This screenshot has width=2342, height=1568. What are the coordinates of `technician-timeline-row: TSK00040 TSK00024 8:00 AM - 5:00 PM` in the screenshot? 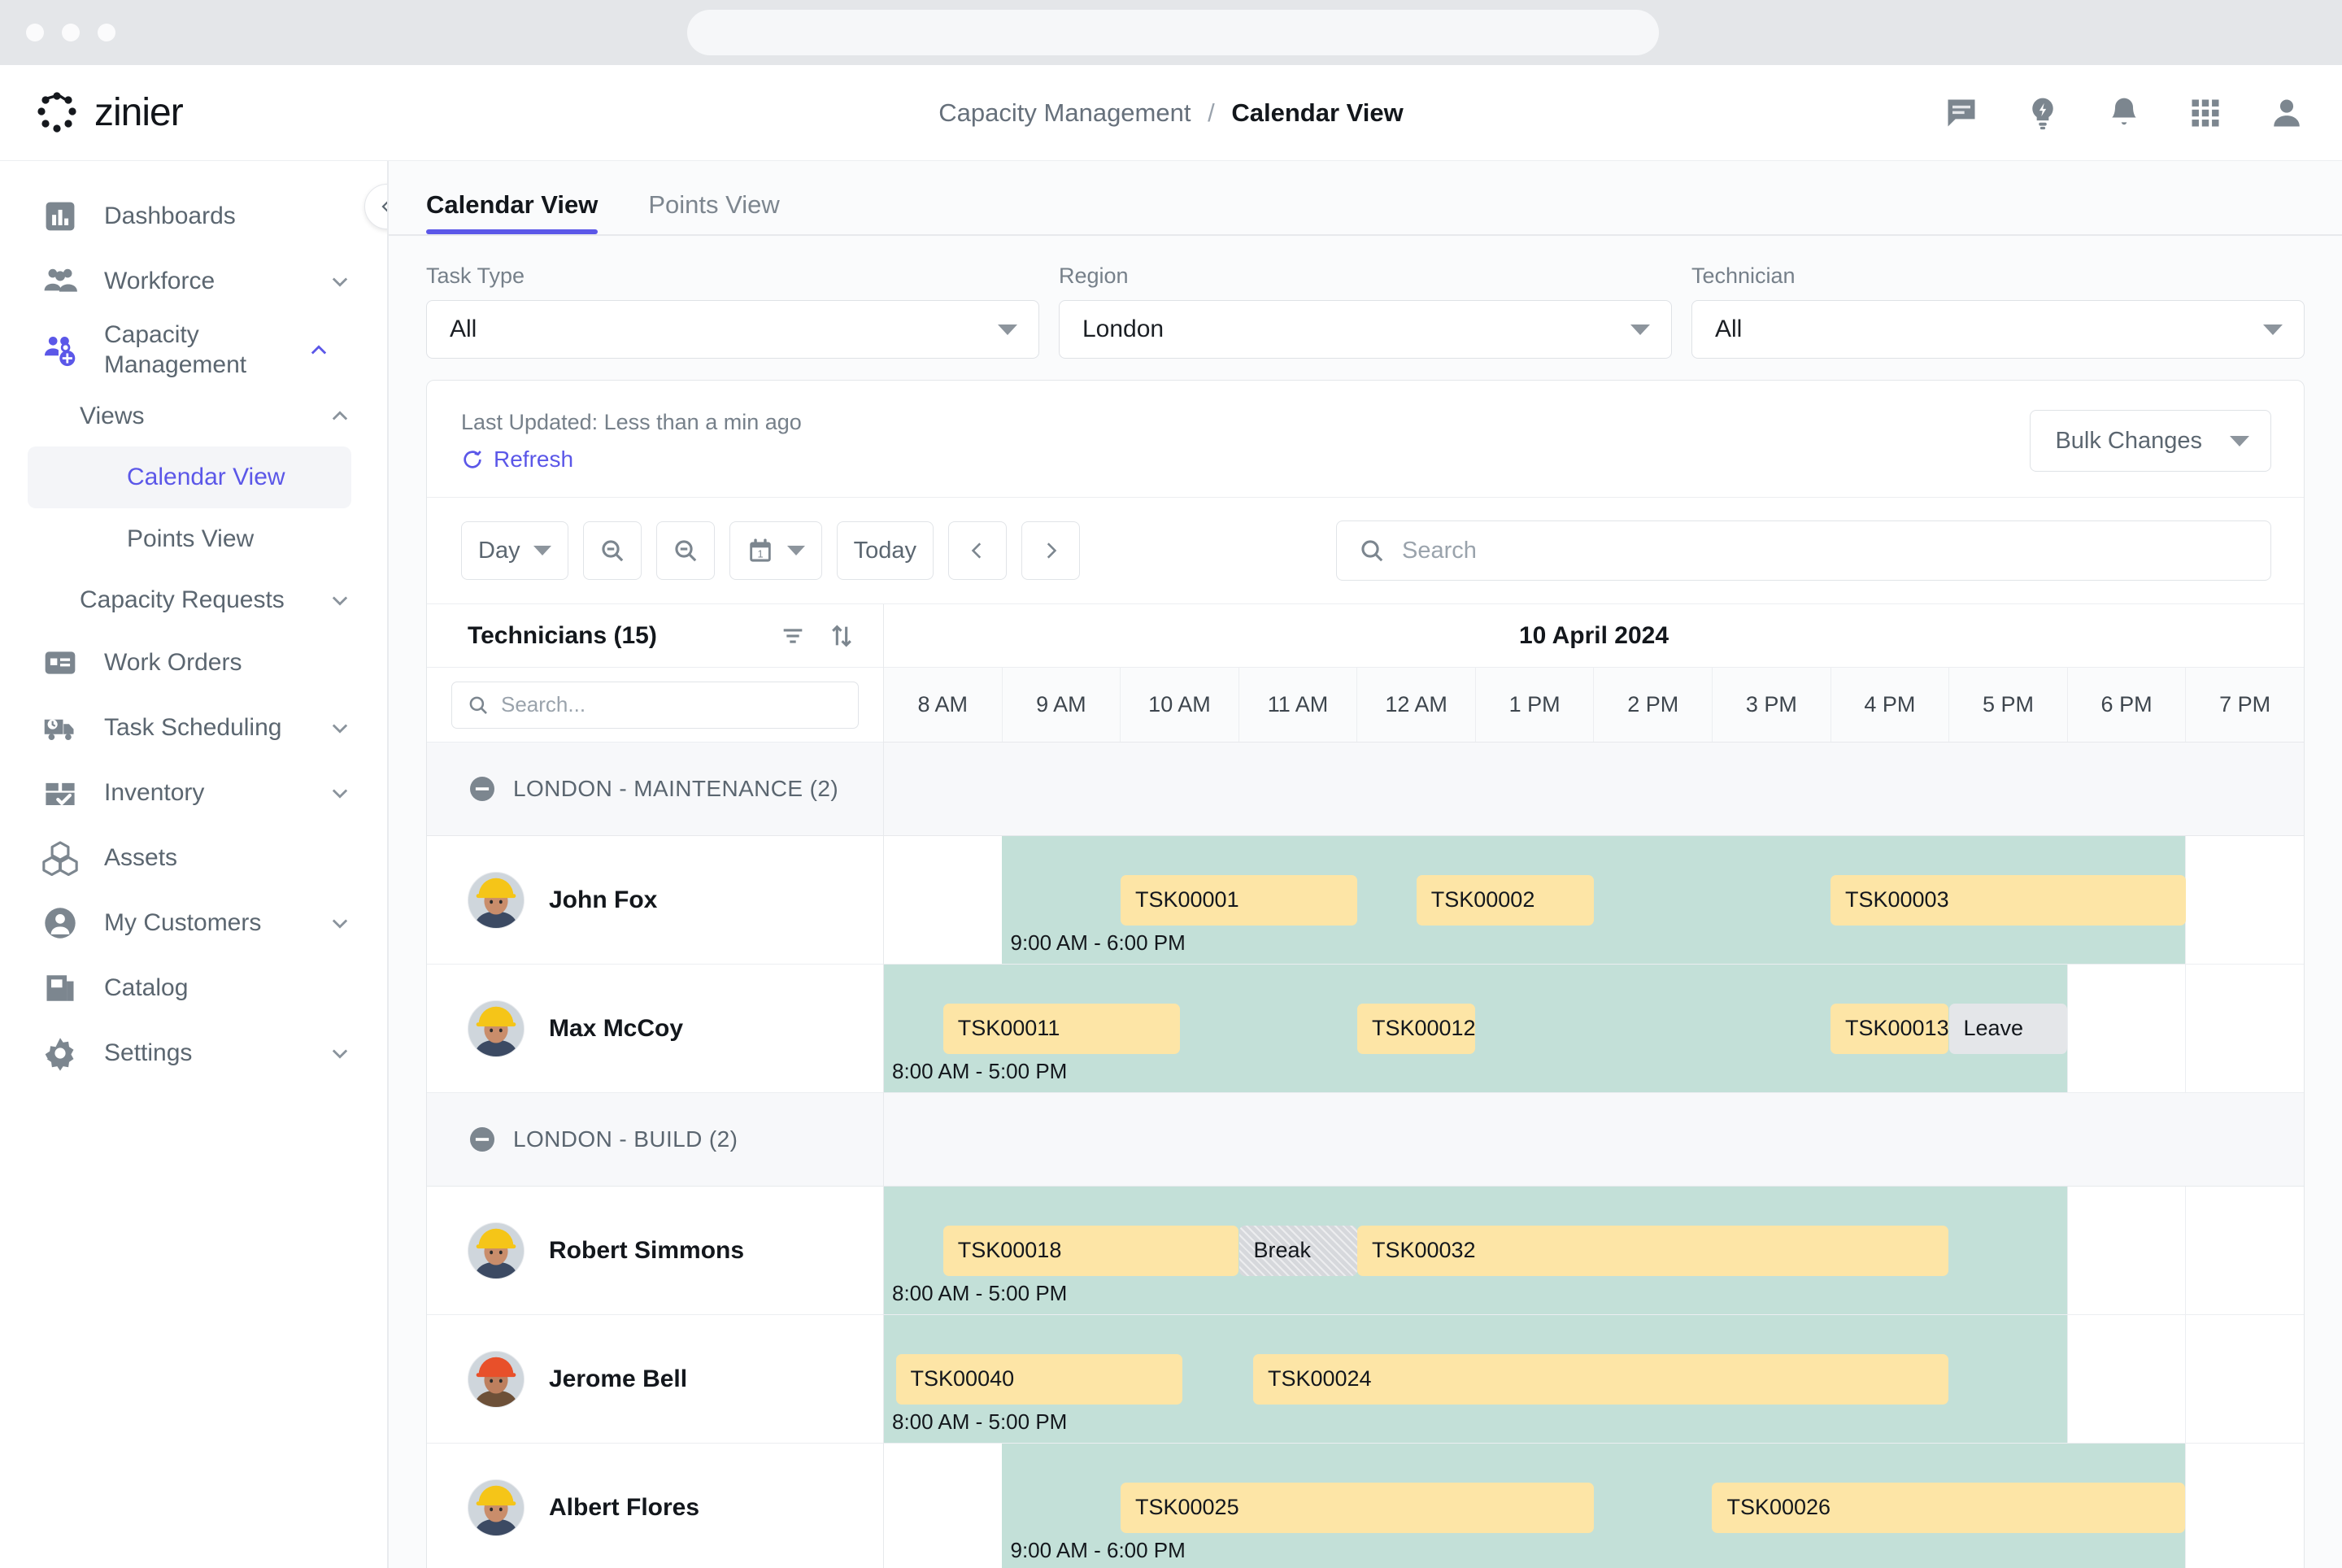 It's located at (1594, 1379).